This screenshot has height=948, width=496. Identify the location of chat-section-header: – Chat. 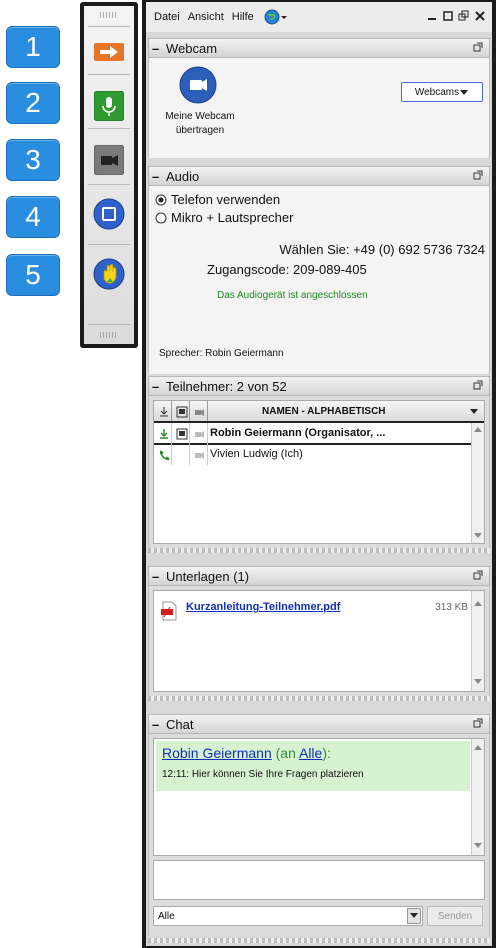
(319, 724).